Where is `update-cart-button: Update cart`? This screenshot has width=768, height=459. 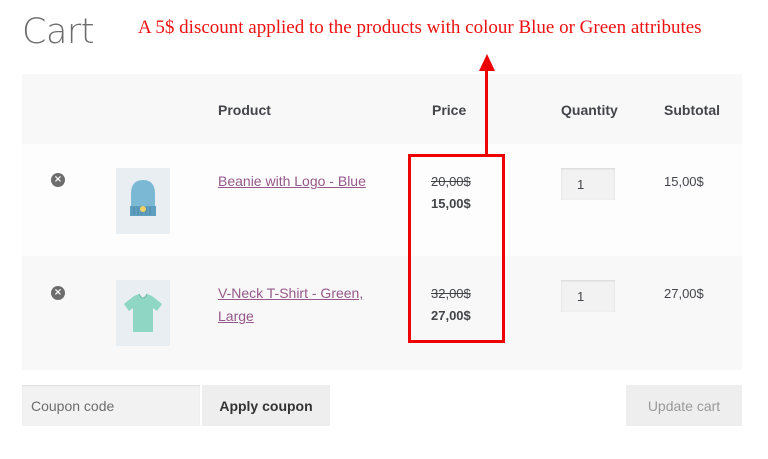
update-cart-button: Update cart is located at coordinates (684, 405).